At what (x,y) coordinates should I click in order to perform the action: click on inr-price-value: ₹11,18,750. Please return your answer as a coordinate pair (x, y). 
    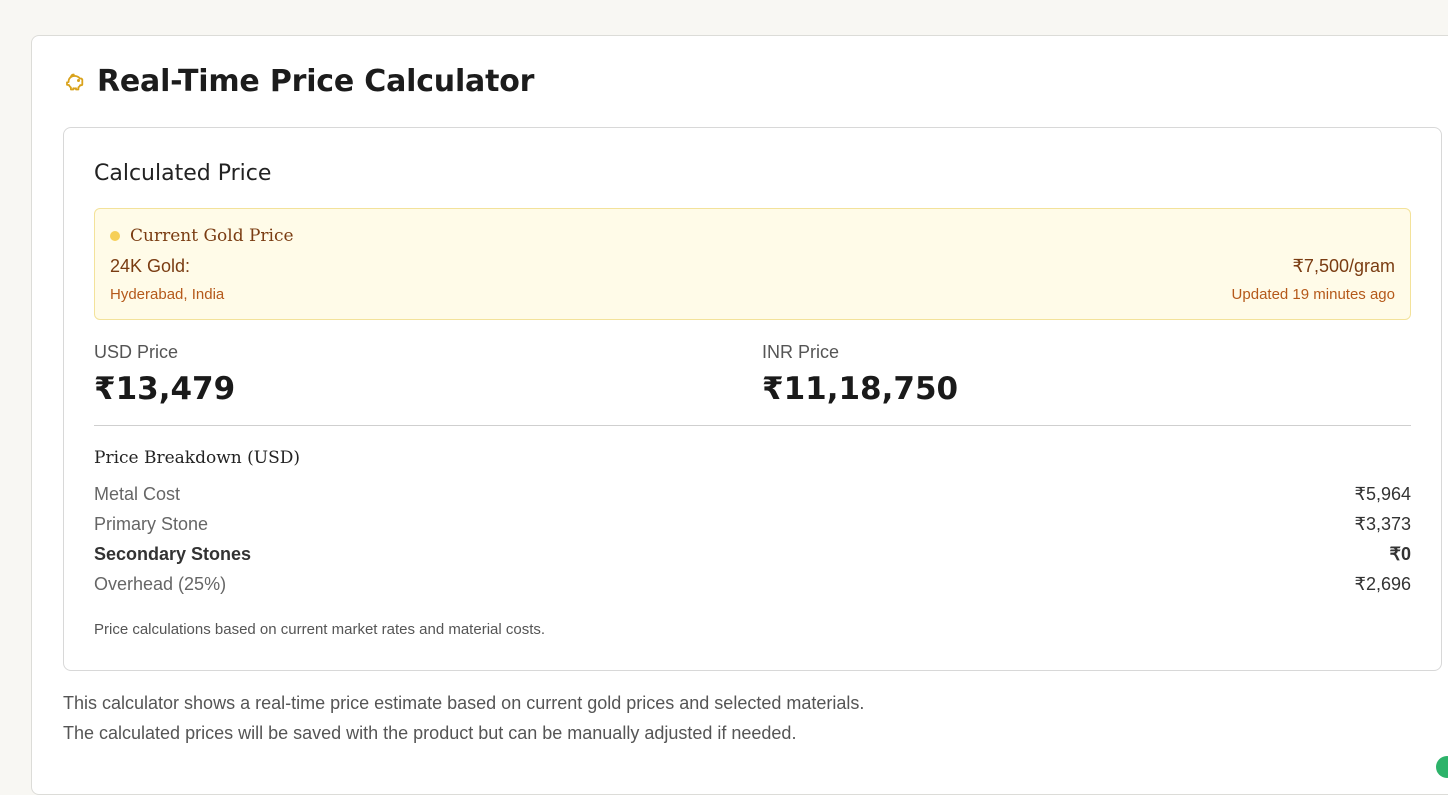
    Looking at the image, I should click on (860, 389).